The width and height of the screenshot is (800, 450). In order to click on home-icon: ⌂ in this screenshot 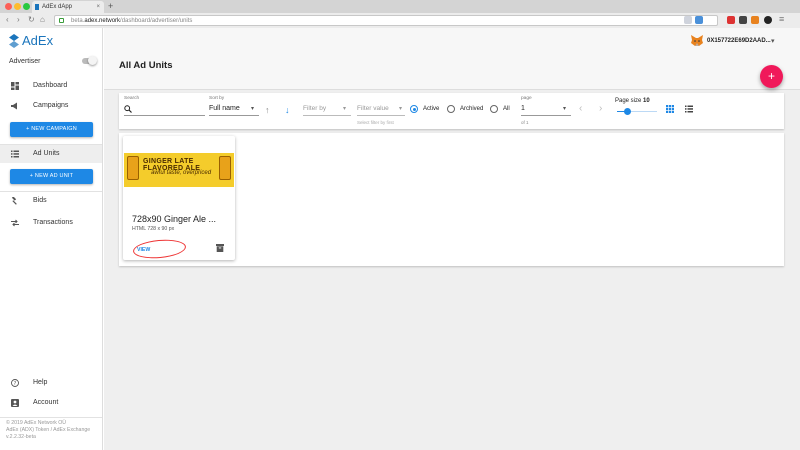, I will do `click(42, 19)`.